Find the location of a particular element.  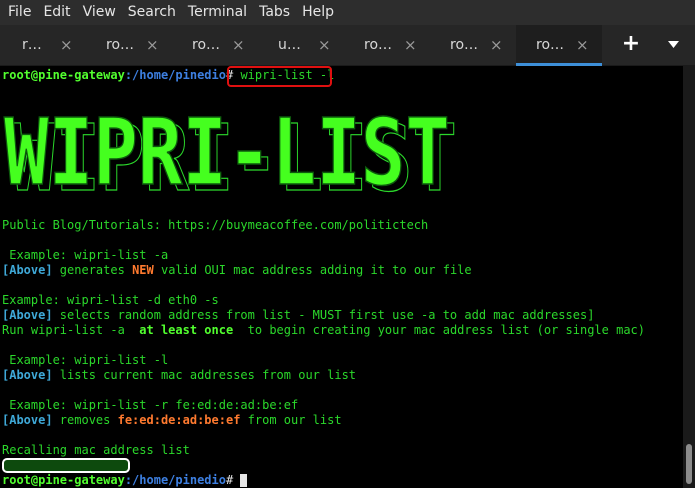

menu-view: View is located at coordinates (99, 12).